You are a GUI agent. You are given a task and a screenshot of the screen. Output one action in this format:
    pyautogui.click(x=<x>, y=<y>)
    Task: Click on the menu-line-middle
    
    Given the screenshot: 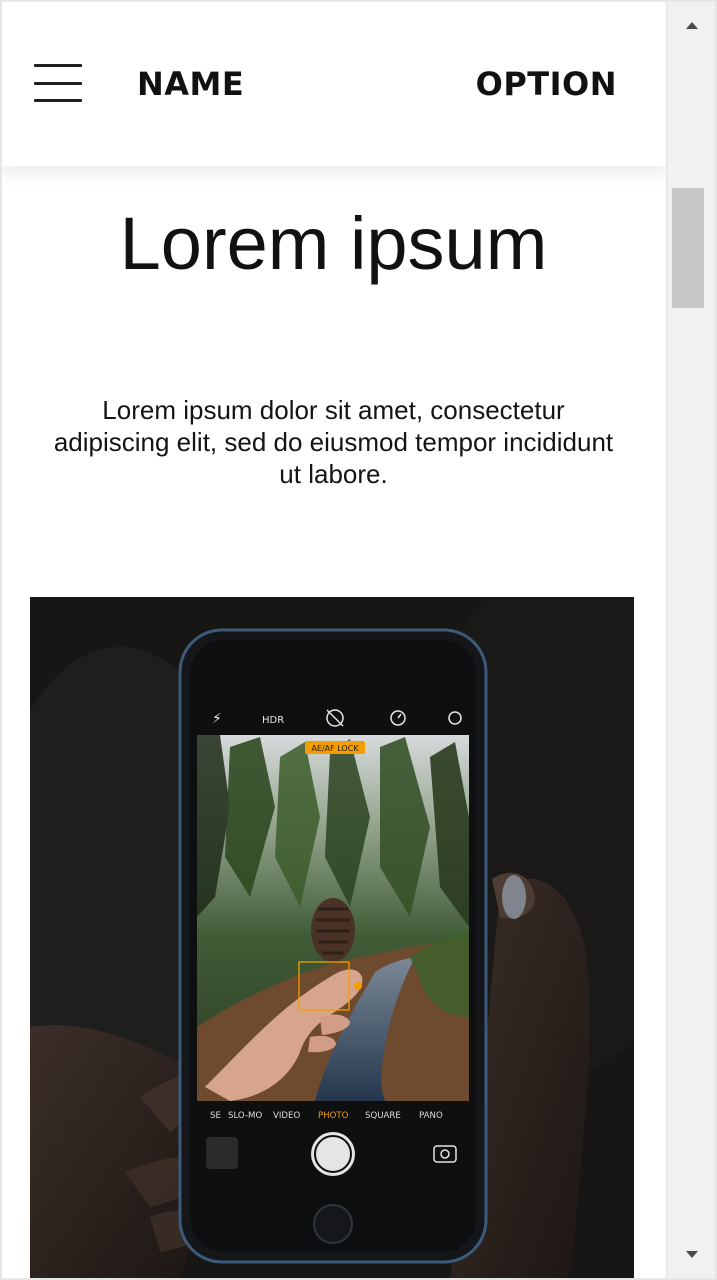 What is the action you would take?
    pyautogui.click(x=58, y=83)
    